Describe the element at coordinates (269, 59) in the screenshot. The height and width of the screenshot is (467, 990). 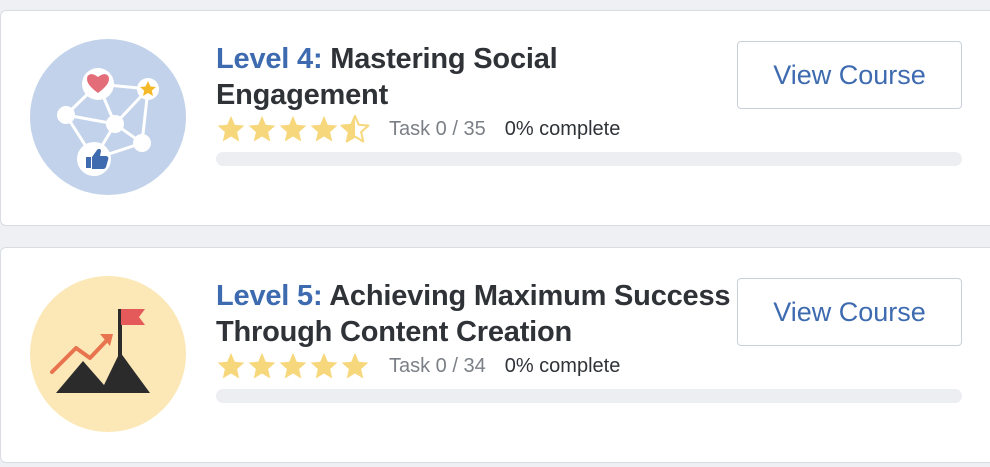
I see `level-label: Level 4:` at that location.